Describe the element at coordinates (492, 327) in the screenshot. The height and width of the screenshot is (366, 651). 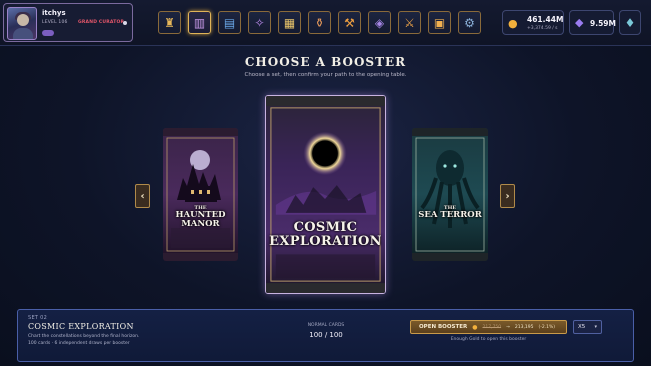
I see `original-price: 217,750` at that location.